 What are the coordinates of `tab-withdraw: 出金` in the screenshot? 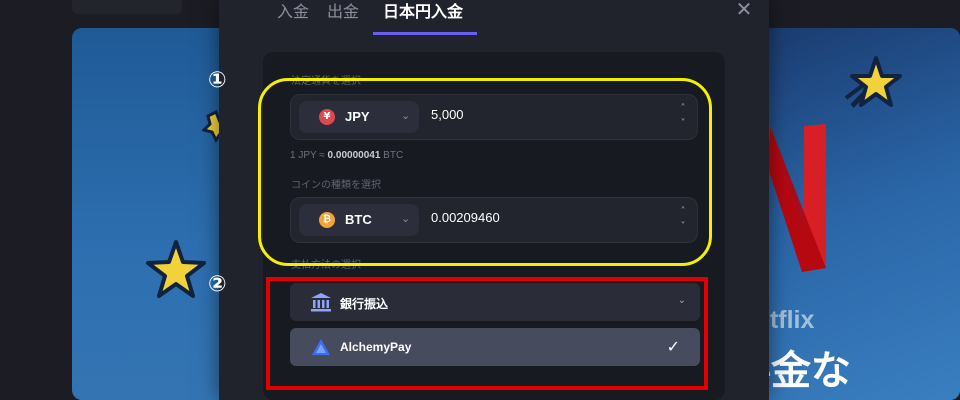 It's located at (347, 16).